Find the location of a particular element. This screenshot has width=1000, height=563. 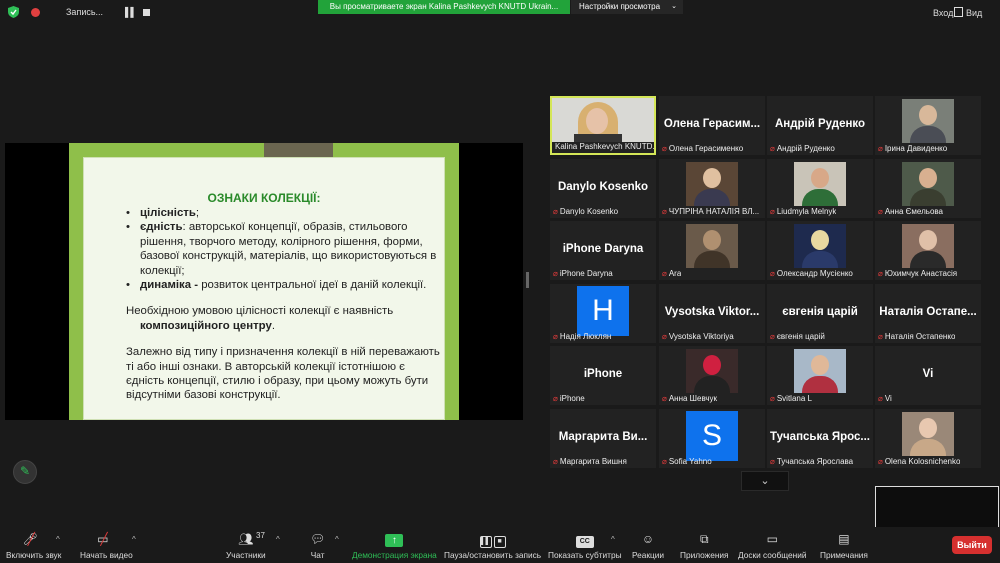

participant-tile: ⌀ Анна Шевчук is located at coordinates (712, 375).